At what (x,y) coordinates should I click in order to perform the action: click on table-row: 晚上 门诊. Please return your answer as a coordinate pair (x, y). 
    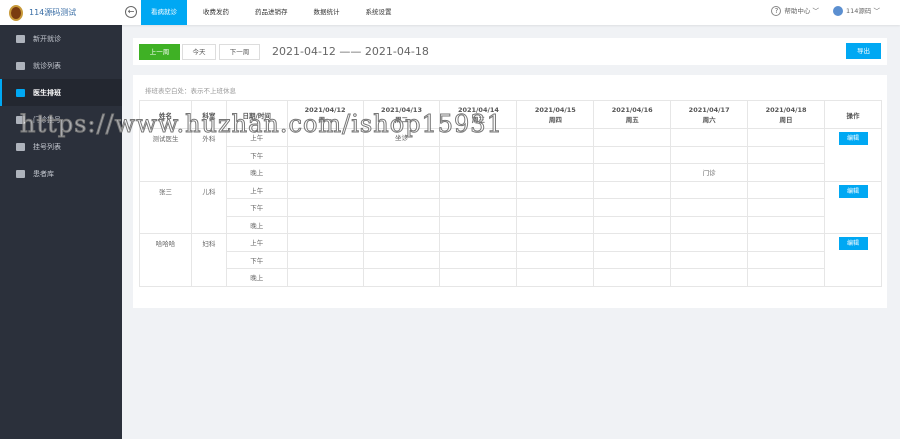
    Looking at the image, I should click on (511, 172).